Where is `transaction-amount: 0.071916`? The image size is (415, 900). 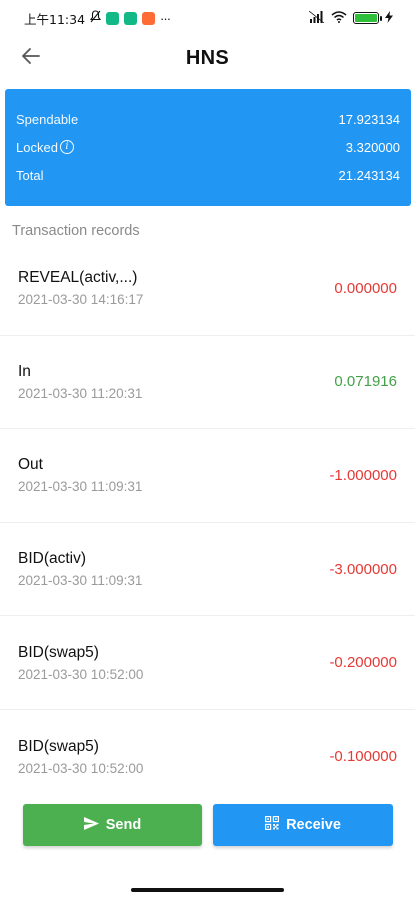 transaction-amount: 0.071916 is located at coordinates (365, 382).